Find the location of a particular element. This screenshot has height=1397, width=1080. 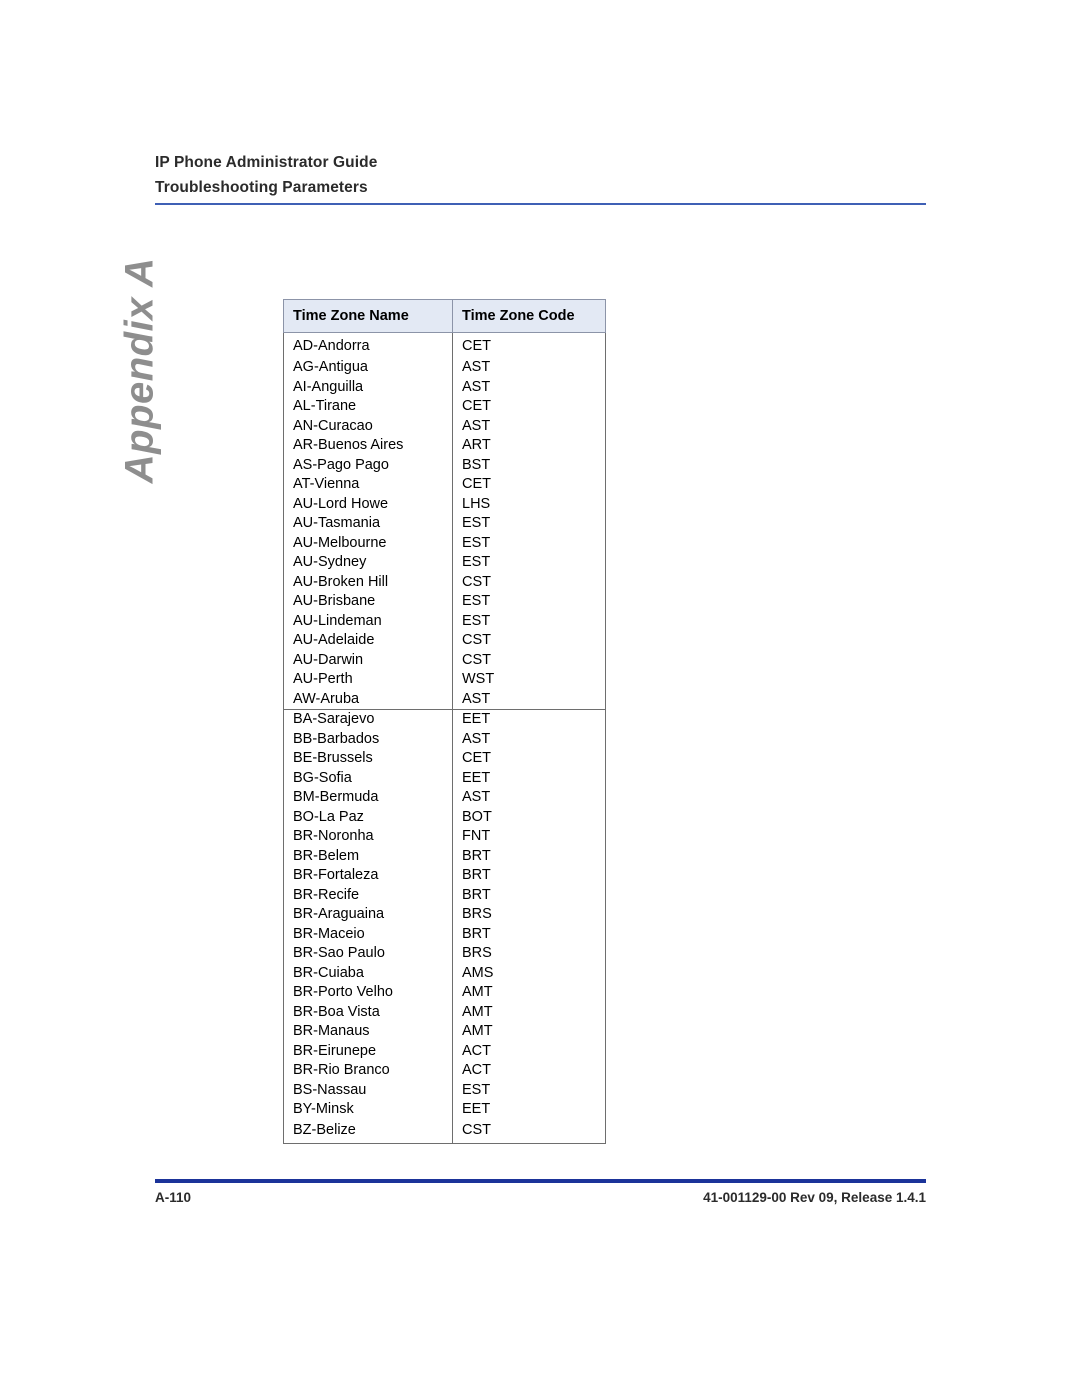

table-row: AU-Tasmania EST is located at coordinates (444, 524).